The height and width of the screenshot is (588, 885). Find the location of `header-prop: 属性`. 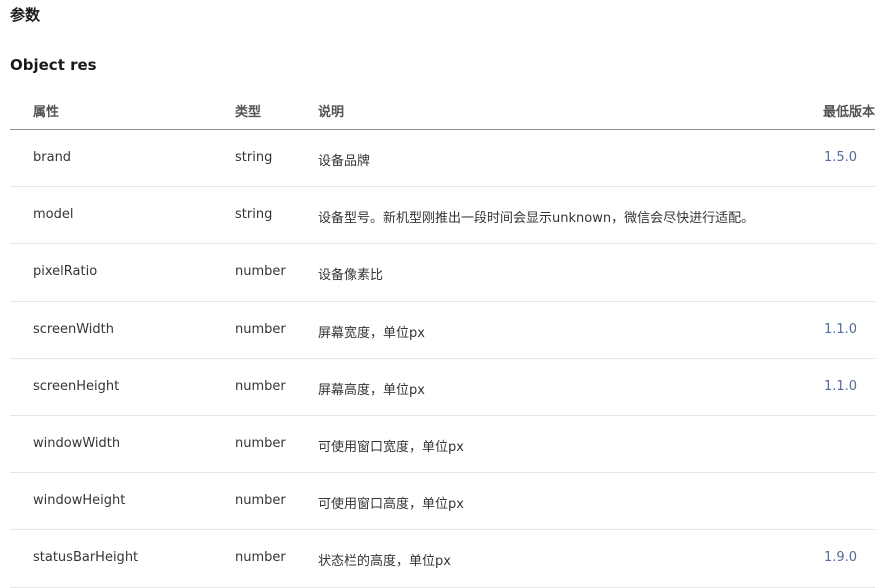

header-prop: 属性 is located at coordinates (46, 112).